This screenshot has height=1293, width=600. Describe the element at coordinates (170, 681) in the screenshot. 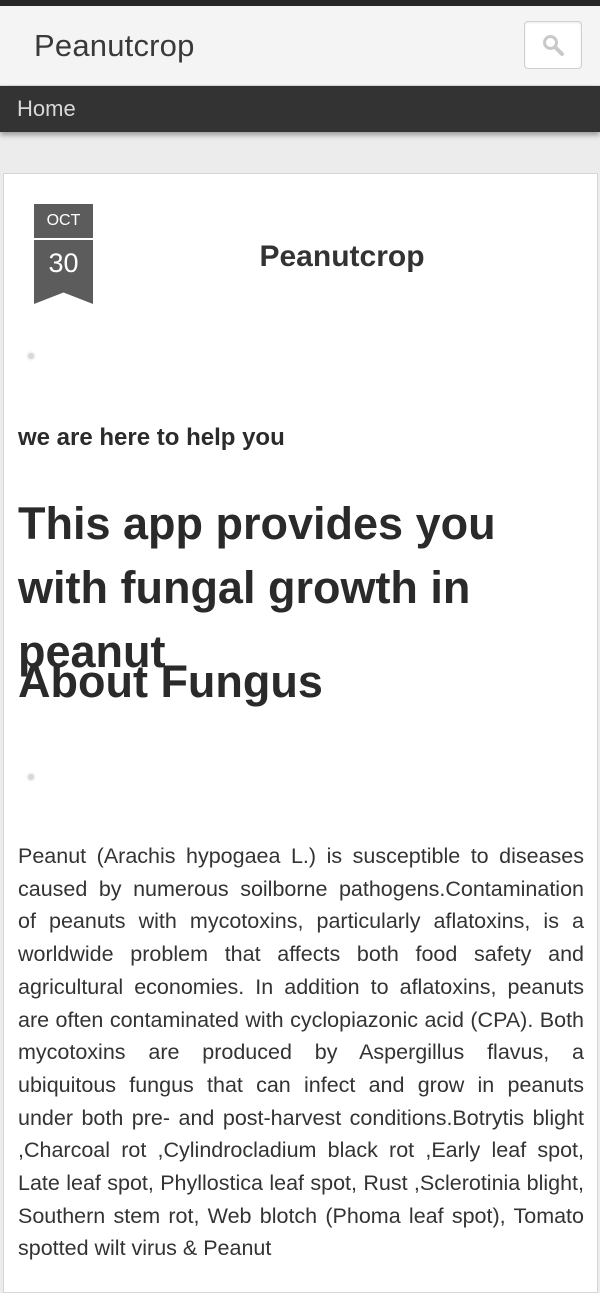

I see `about-heading: About Fungus` at that location.